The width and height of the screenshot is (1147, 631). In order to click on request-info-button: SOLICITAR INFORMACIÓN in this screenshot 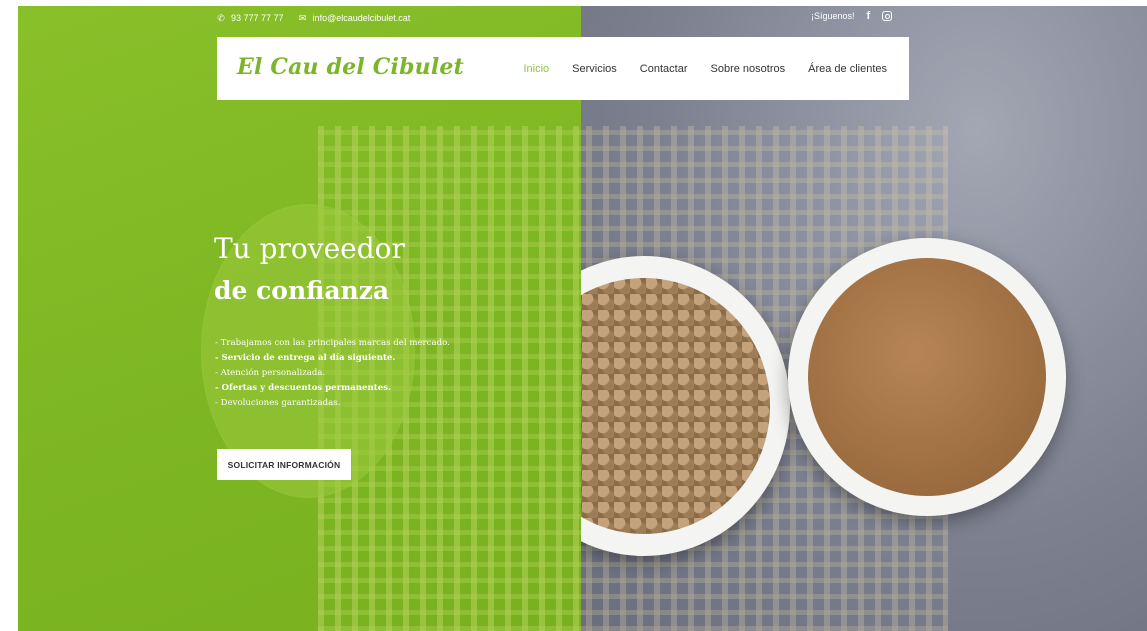, I will do `click(284, 464)`.